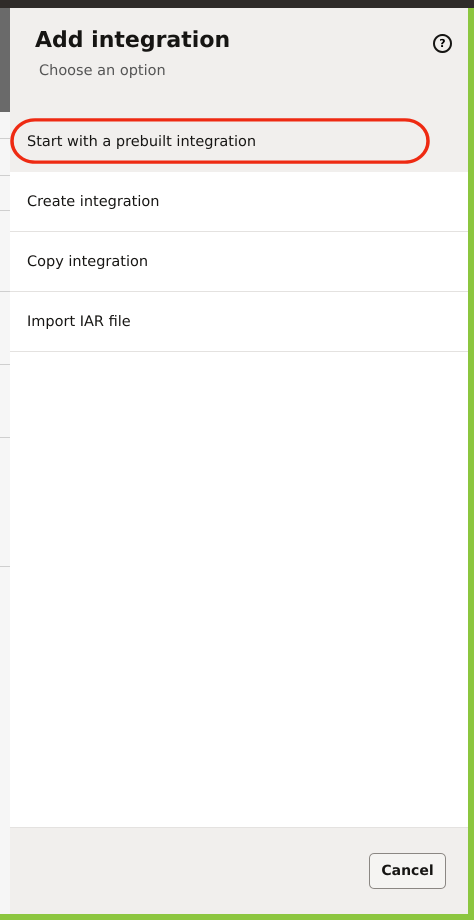 The height and width of the screenshot is (920, 474). Describe the element at coordinates (103, 71) in the screenshot. I see `panel-subtitle: Choose an option` at that location.